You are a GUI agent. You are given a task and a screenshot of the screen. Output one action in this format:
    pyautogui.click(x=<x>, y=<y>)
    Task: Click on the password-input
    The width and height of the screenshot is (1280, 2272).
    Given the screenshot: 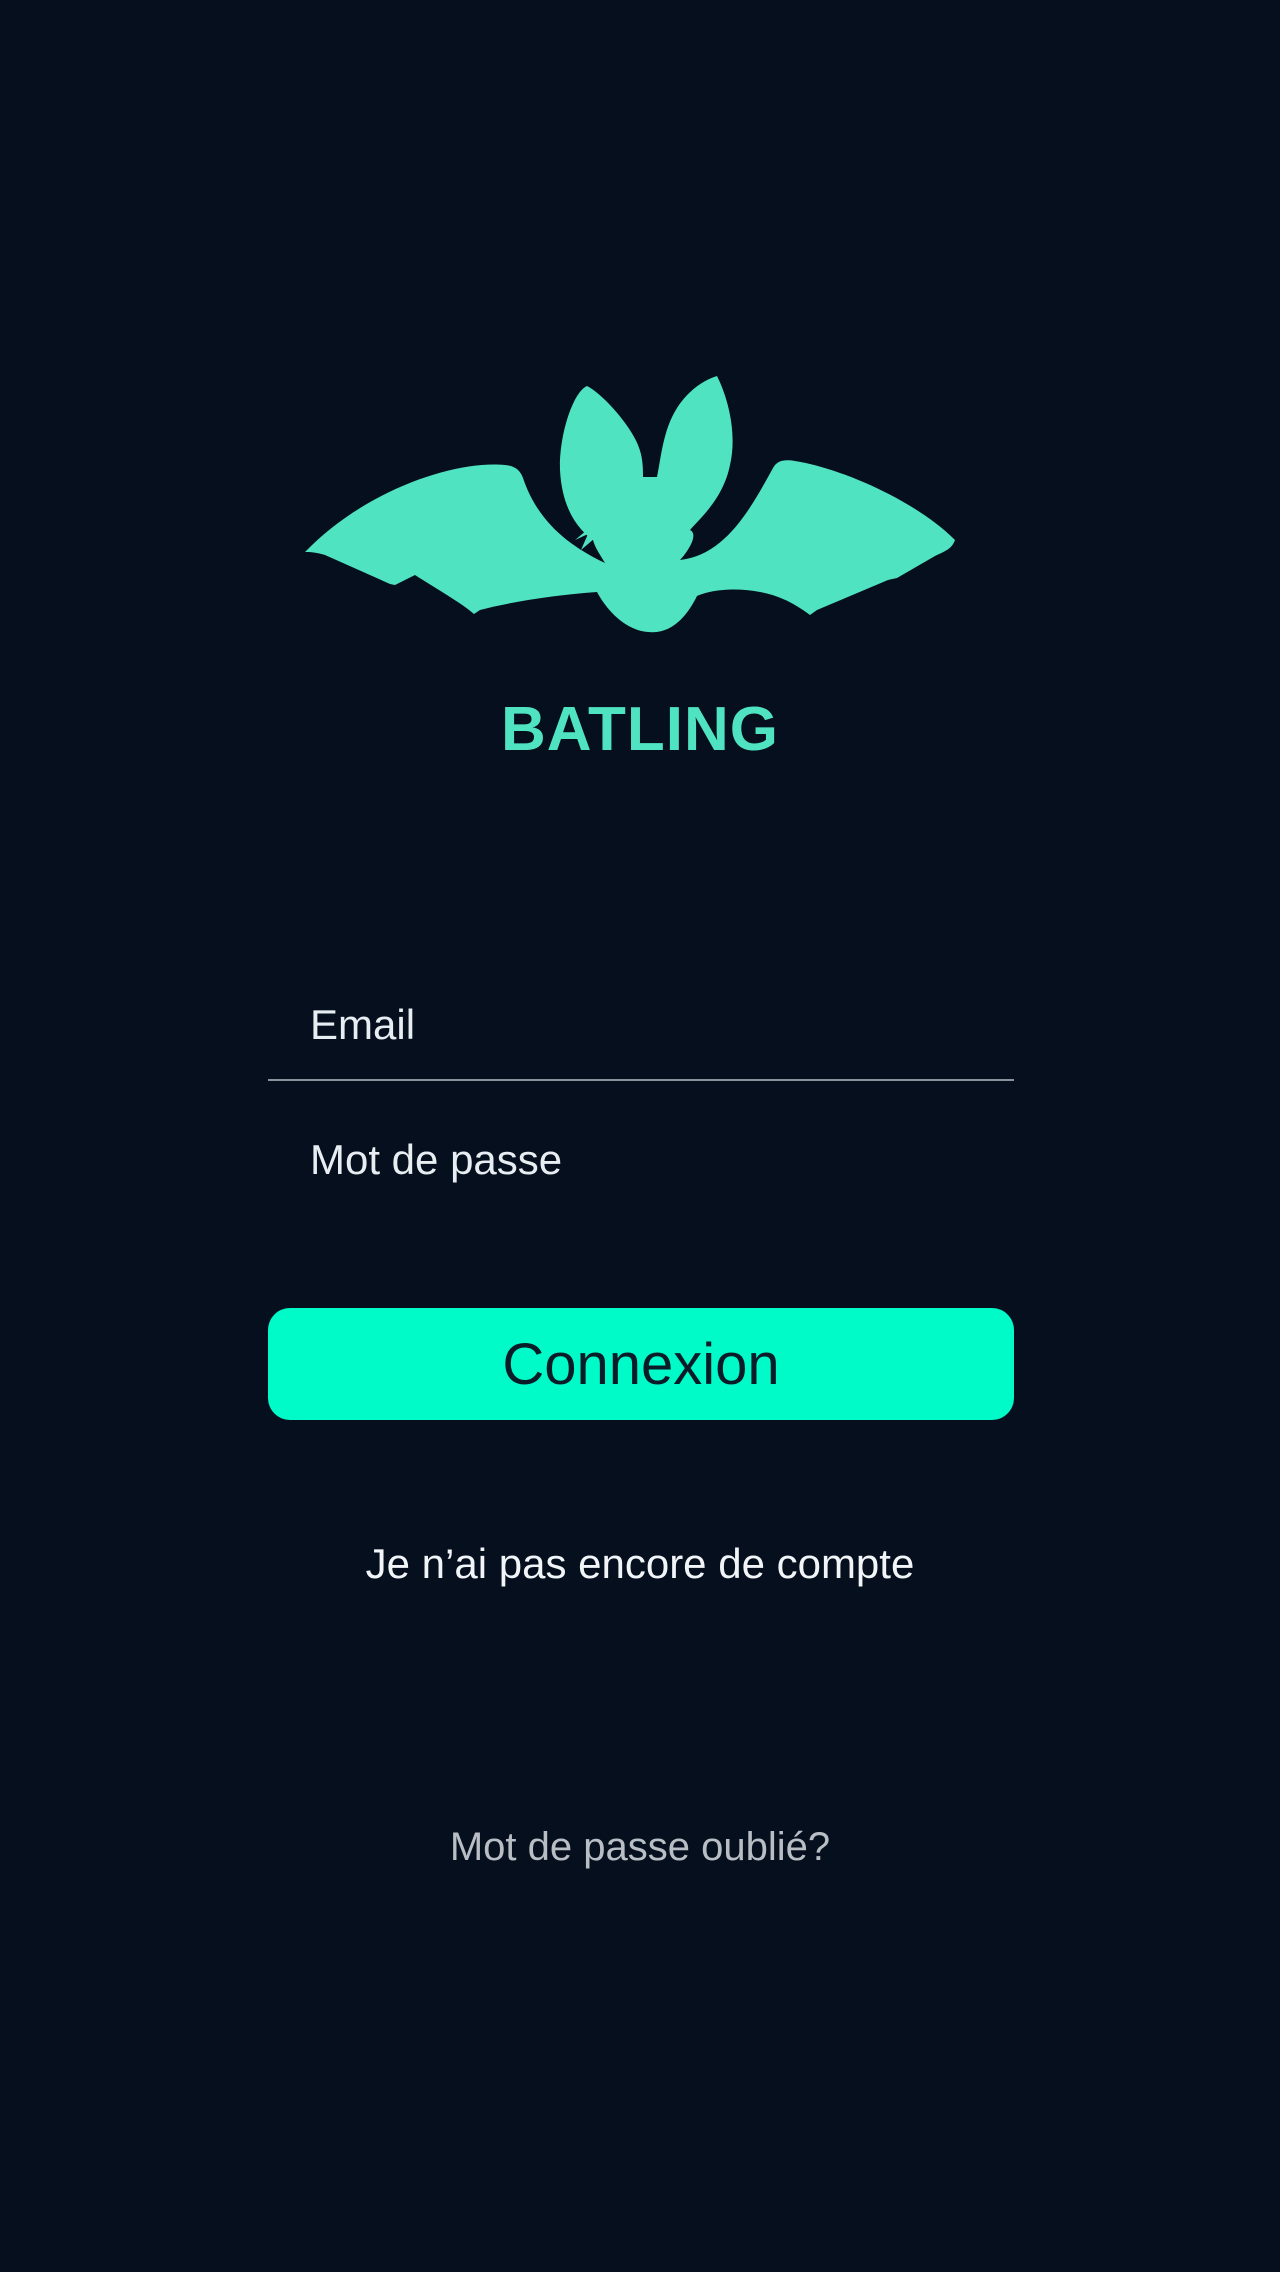 What is the action you would take?
    pyautogui.click(x=641, y=1160)
    